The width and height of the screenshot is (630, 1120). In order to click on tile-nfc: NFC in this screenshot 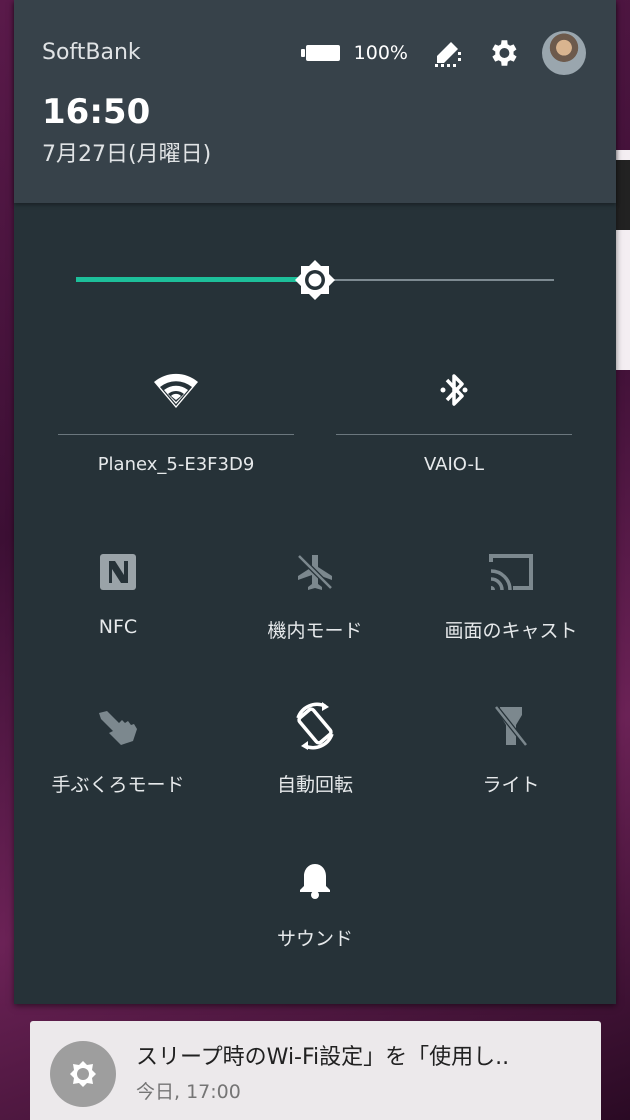, I will do `click(118, 601)`.